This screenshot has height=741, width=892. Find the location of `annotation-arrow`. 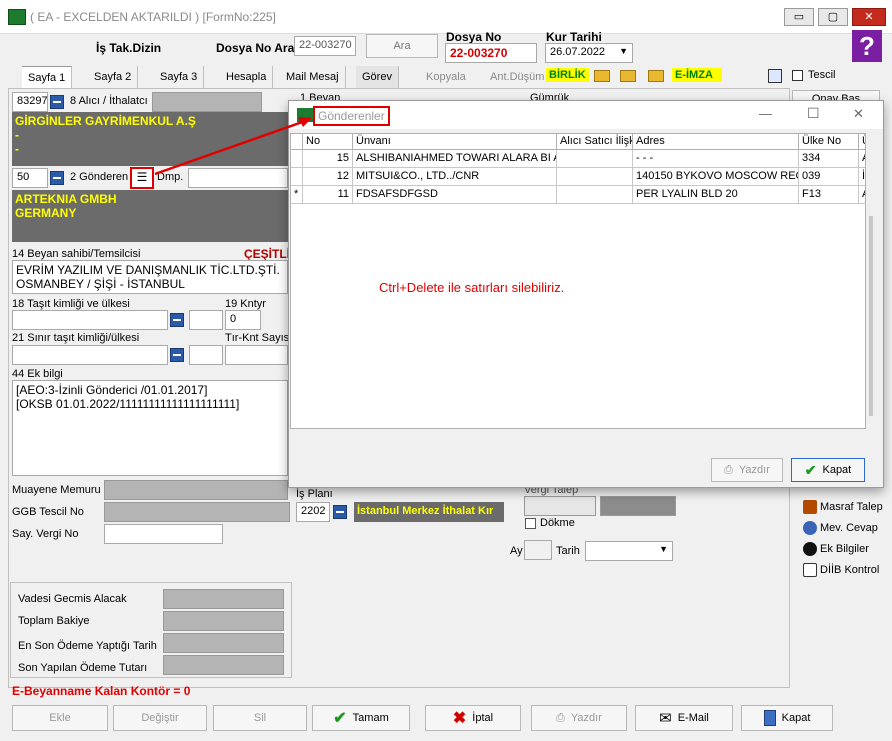

annotation-arrow is located at coordinates (233, 146).